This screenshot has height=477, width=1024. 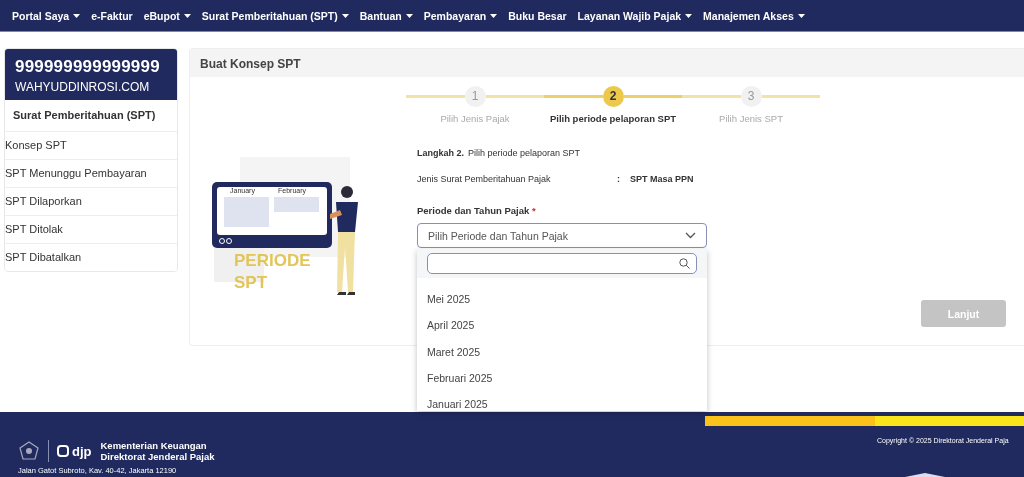 I want to click on nav-menu-item: Pembayaran, so click(x=460, y=15).